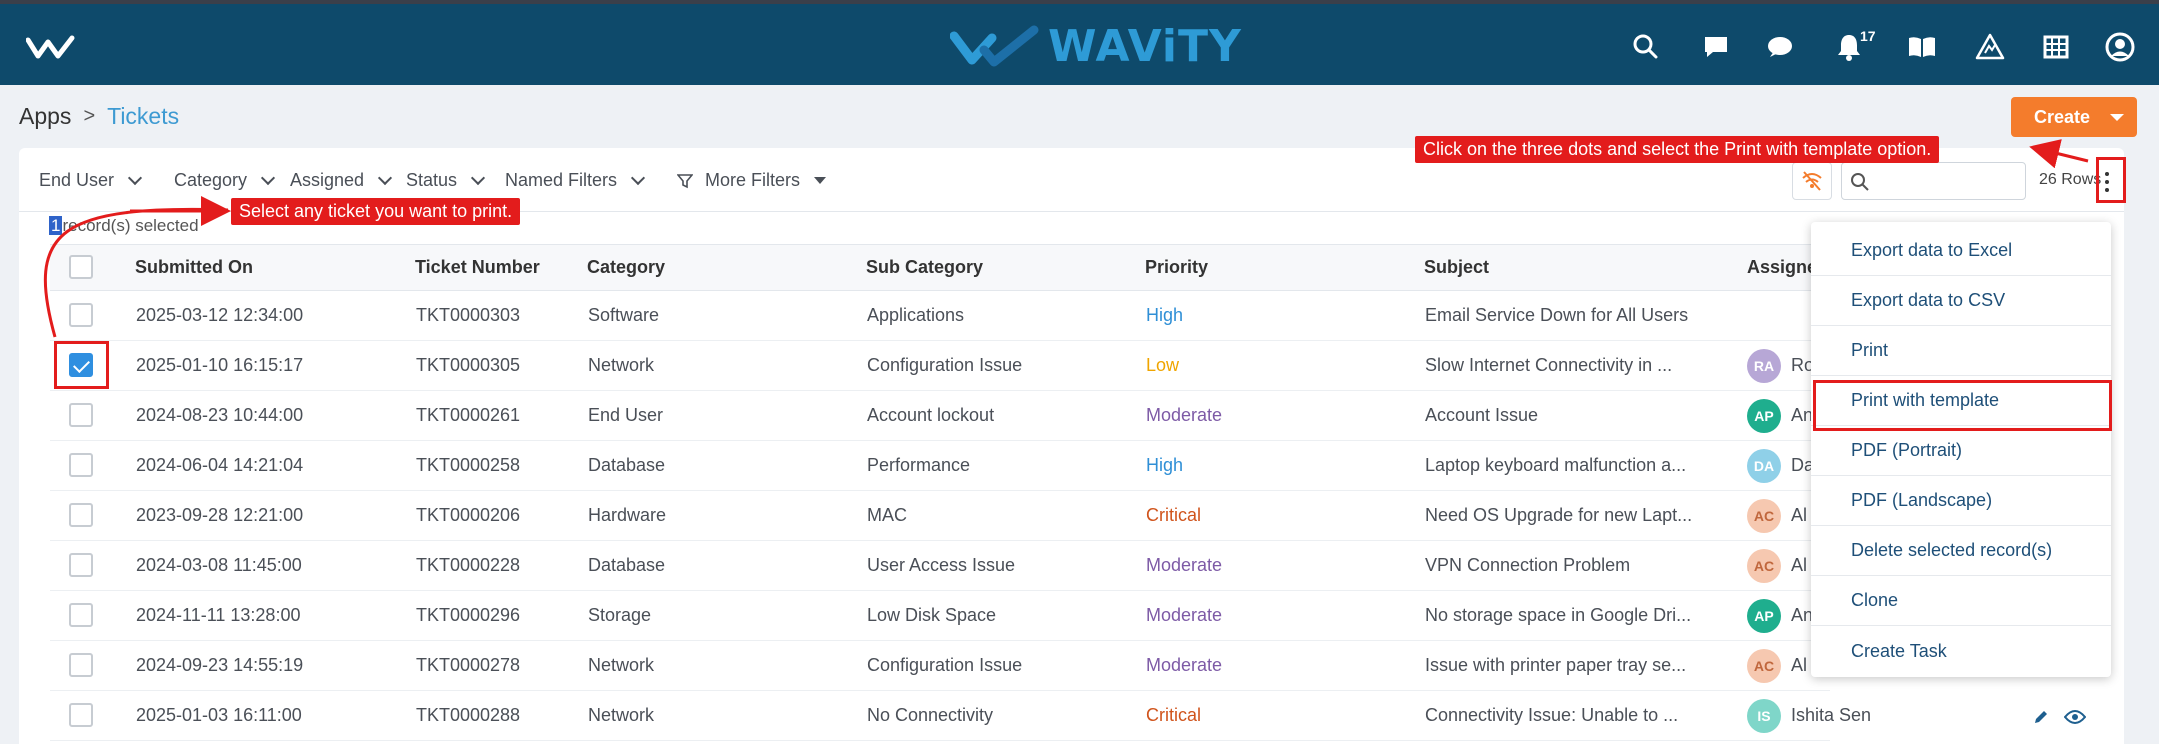 The image size is (2159, 744). What do you see at coordinates (931, 415) in the screenshot?
I see `cell-sub-category: Account lockout` at bounding box center [931, 415].